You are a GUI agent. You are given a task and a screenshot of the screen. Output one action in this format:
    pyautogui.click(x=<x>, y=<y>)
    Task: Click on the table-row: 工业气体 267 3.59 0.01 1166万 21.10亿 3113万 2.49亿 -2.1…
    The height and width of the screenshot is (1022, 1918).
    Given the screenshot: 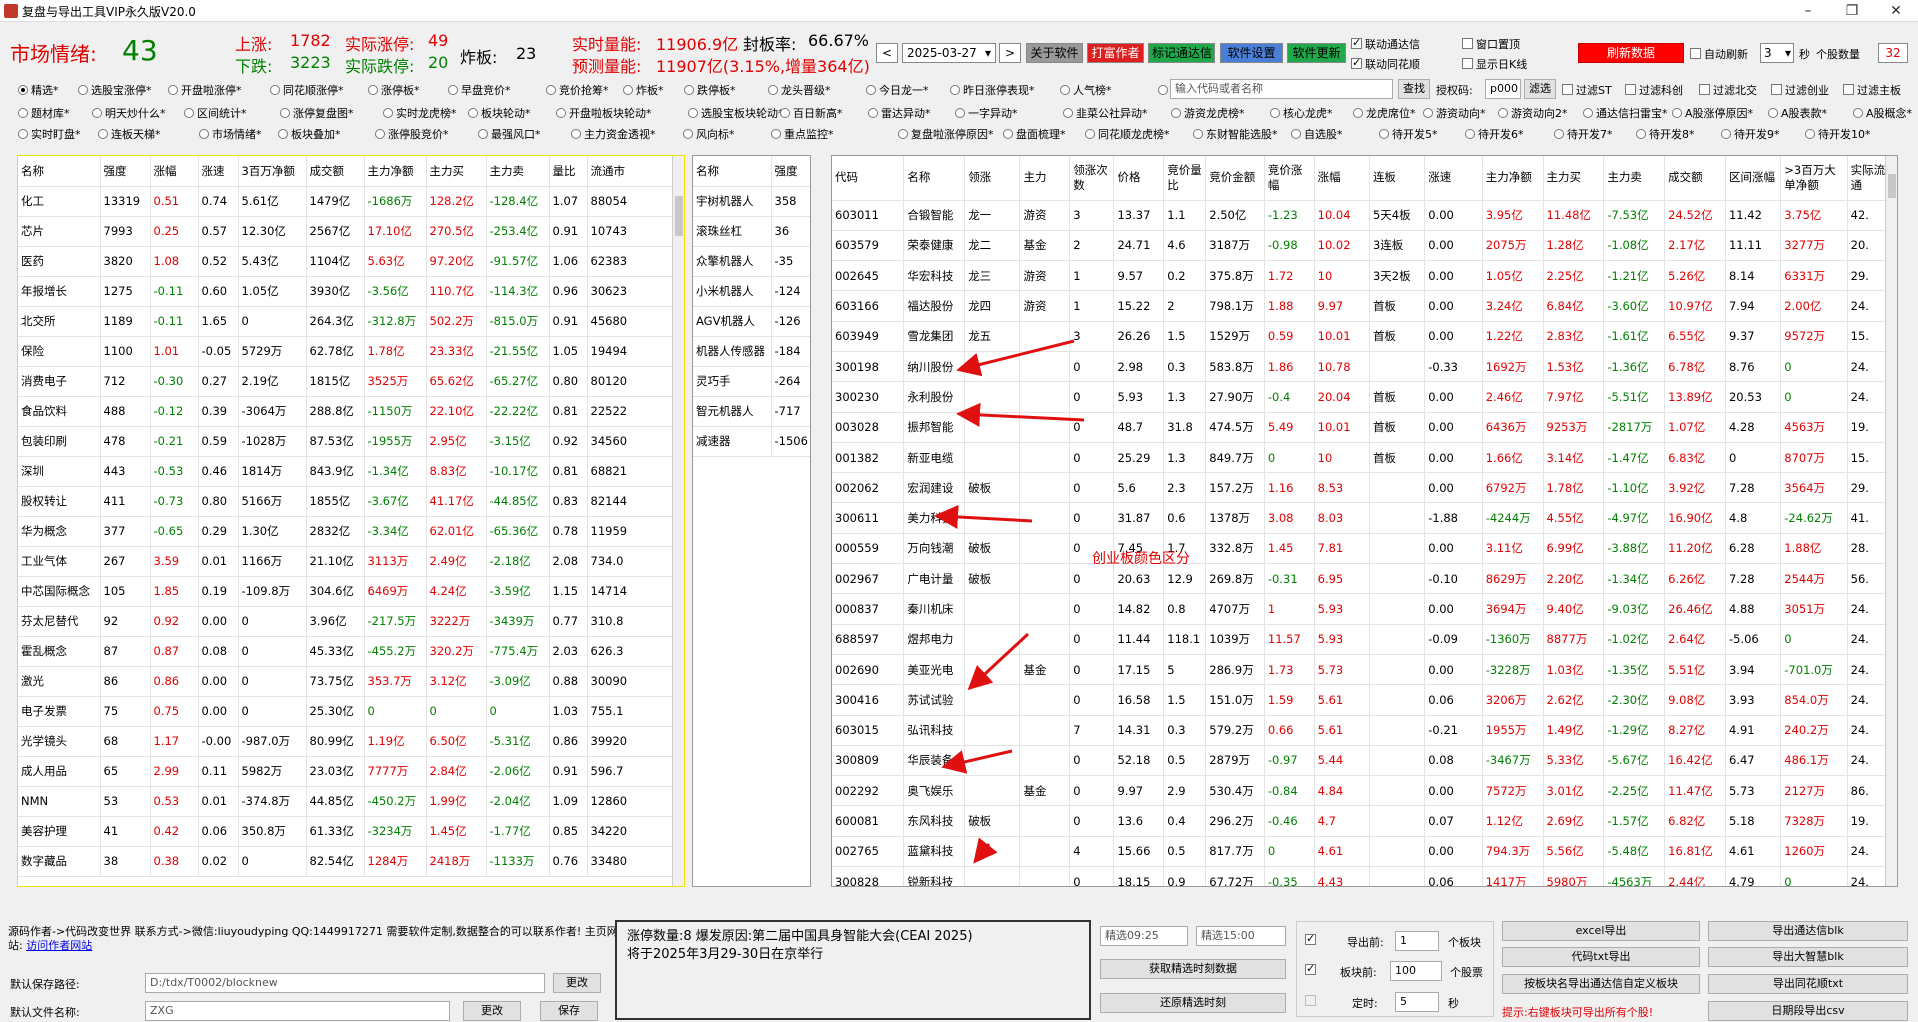 What is the action you would take?
    pyautogui.click(x=346, y=561)
    